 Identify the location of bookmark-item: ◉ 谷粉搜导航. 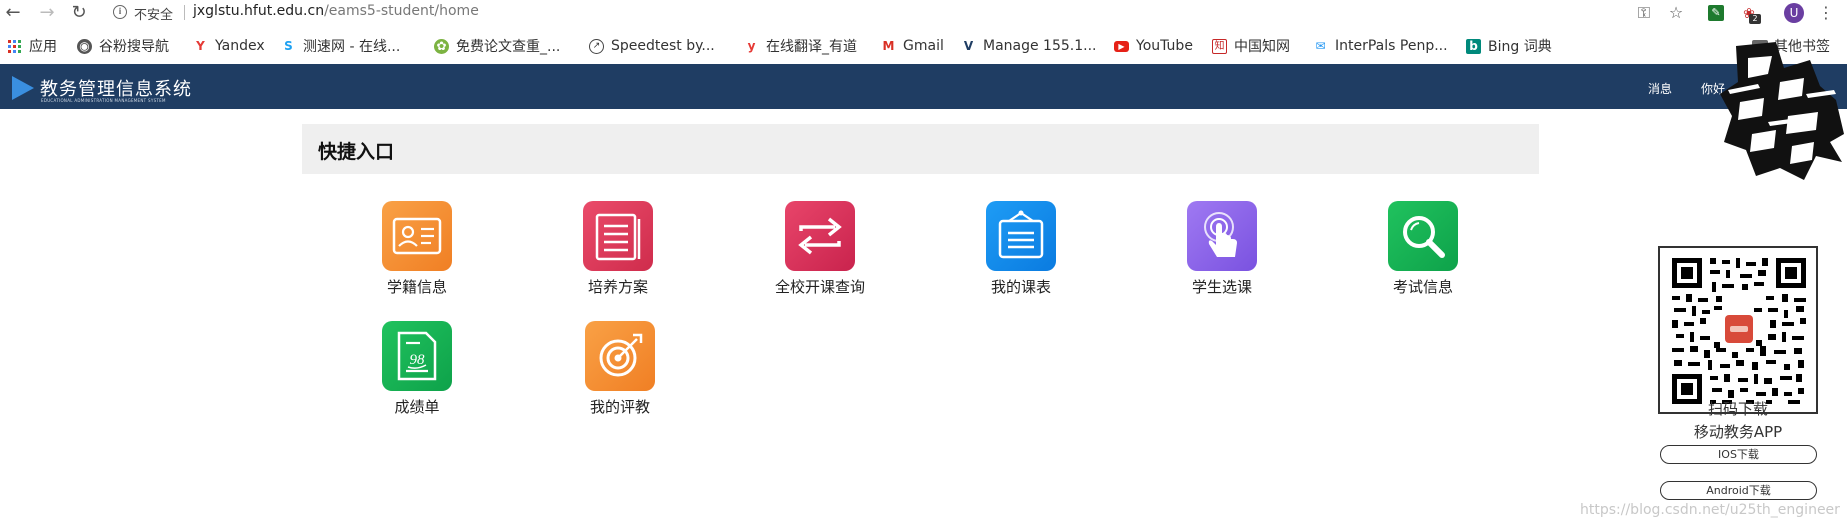
(123, 46).